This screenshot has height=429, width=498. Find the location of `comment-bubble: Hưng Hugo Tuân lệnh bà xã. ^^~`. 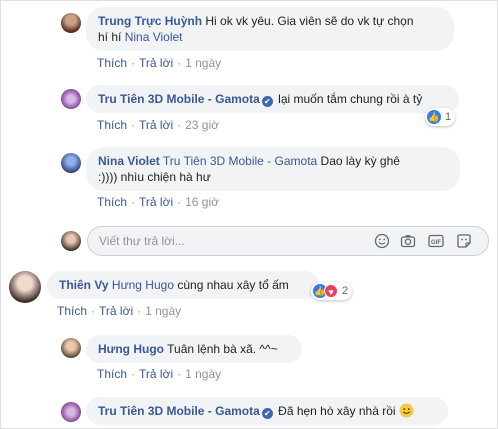

comment-bubble: Hưng Hugo Tuân lệnh bà xã. ^^~ is located at coordinates (194, 349).